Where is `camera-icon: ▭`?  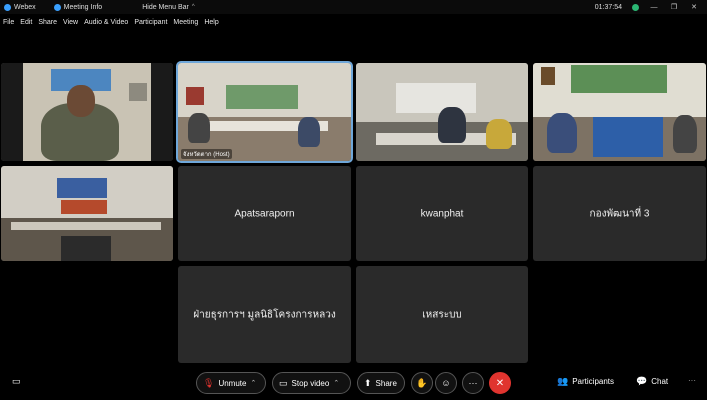
camera-icon: ▭ is located at coordinates (283, 382).